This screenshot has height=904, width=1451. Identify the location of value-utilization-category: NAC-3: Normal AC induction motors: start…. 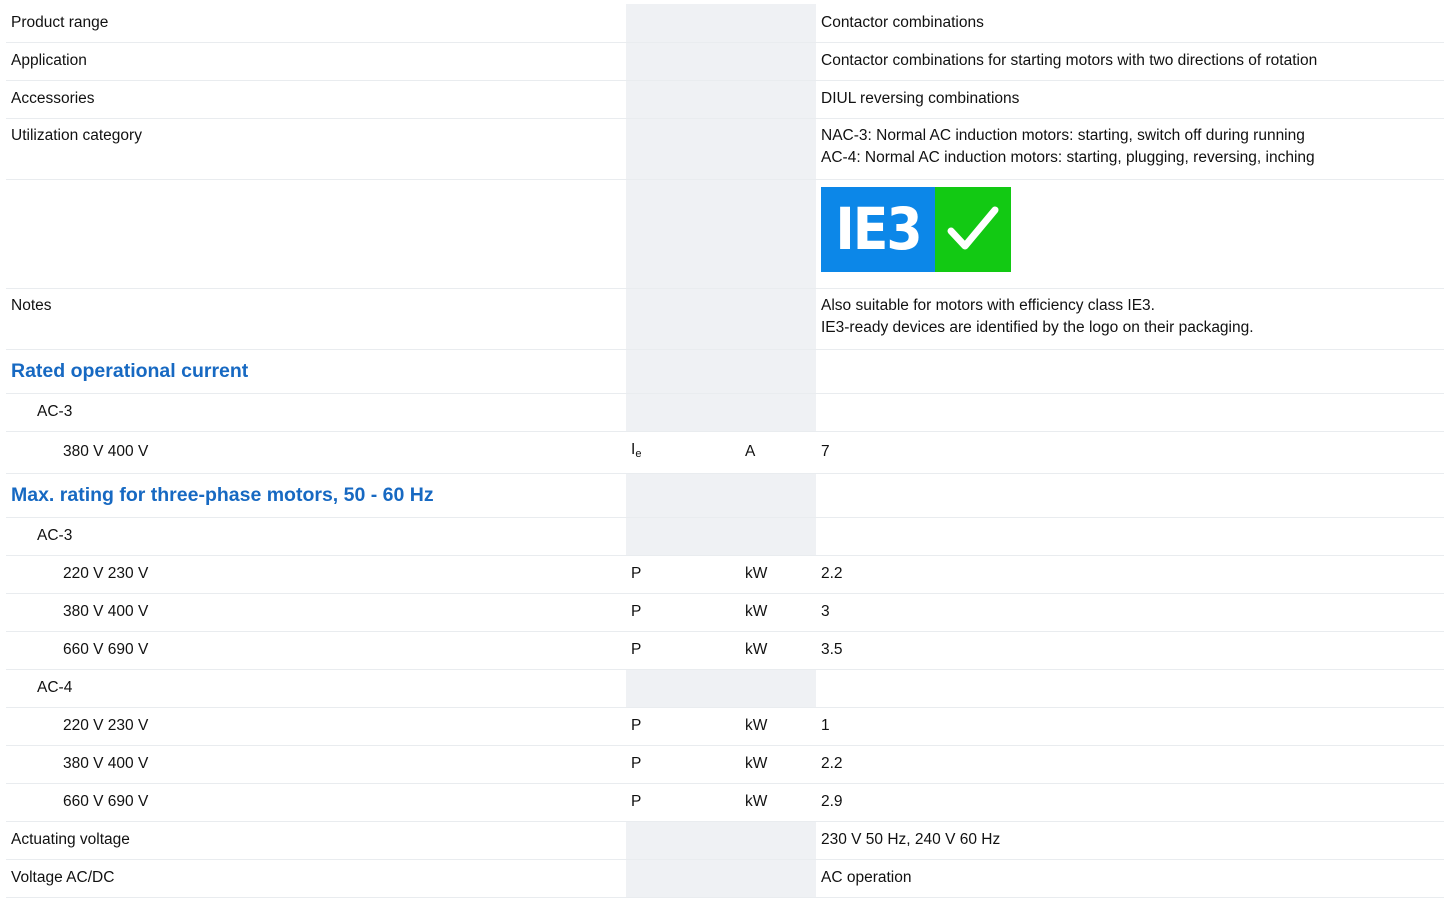
(1130, 149).